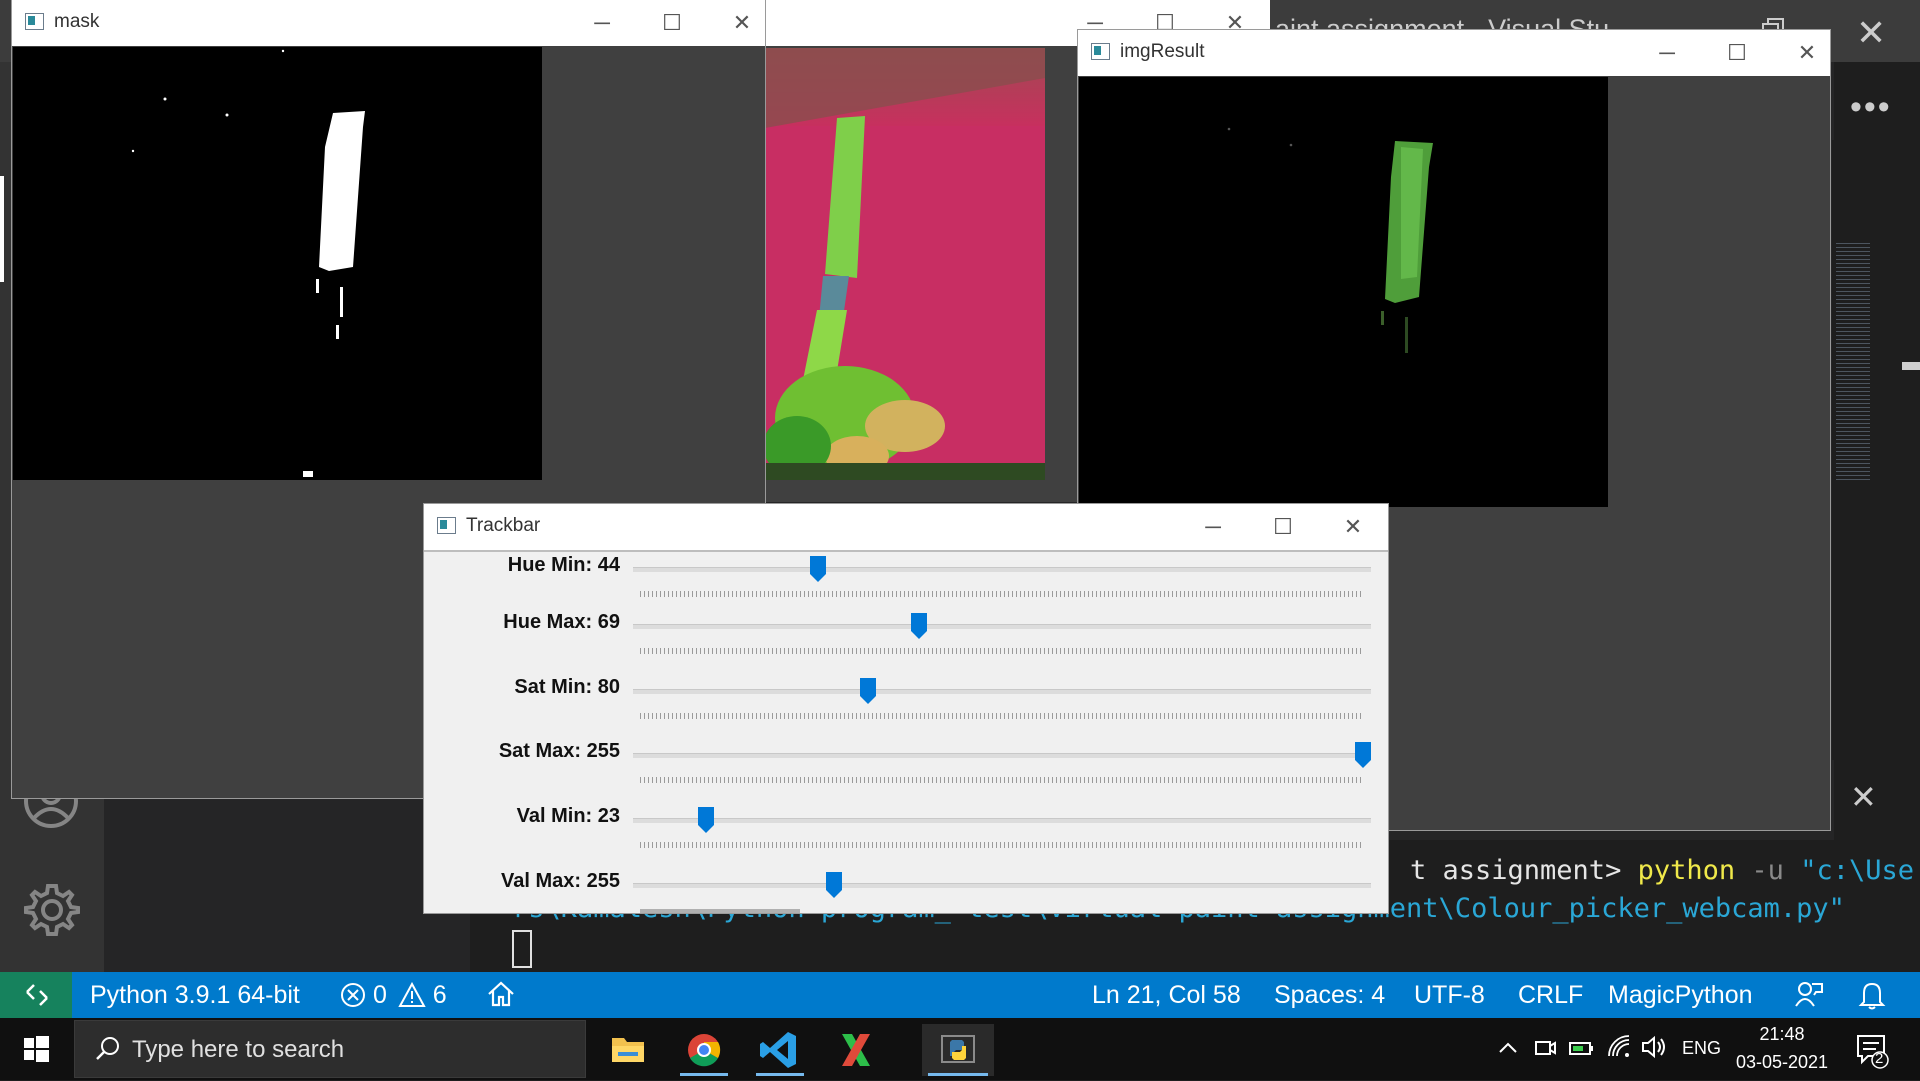 This screenshot has width=1920, height=1081. I want to click on windows-start-icon, so click(36, 1049).